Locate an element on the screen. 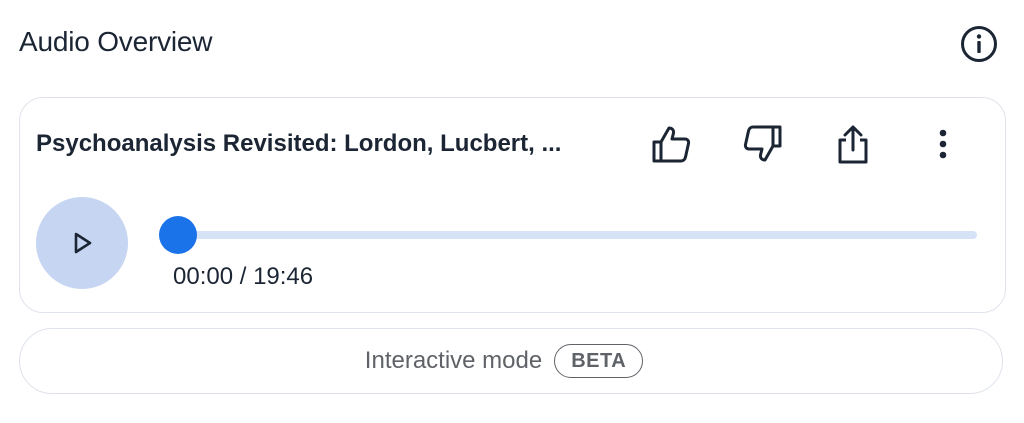 The image size is (1024, 423). more-vert-icon is located at coordinates (943, 144).